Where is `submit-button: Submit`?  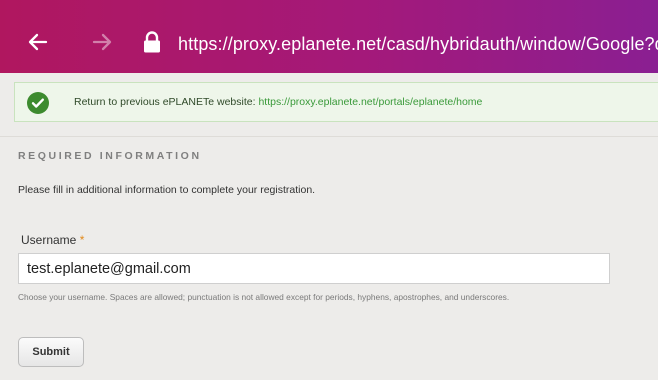
submit-button: Submit is located at coordinates (51, 352).